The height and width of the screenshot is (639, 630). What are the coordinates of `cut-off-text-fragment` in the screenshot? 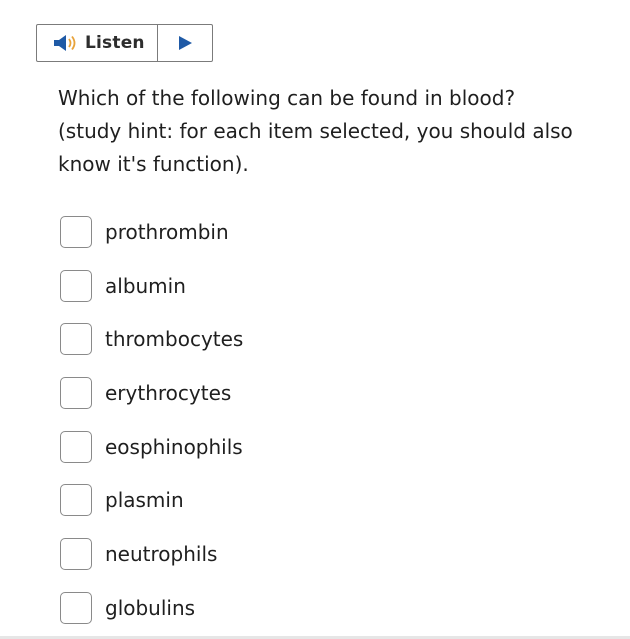 It's located at (170, 1).